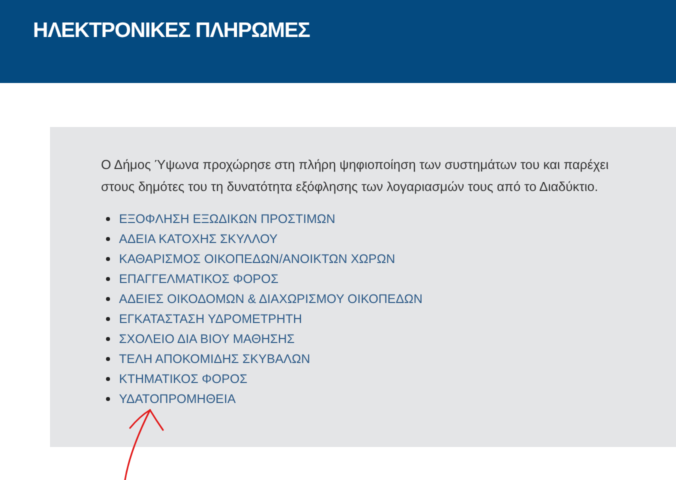 The height and width of the screenshot is (480, 676). I want to click on payment-link: ΚΑΘΑΡΙΣΜΟΣ ΟΙΚΟΠΕΔΩΝ/ΑΝΟΙΚΤΩΝ ΧΩΡΩΝ, so click(257, 259).